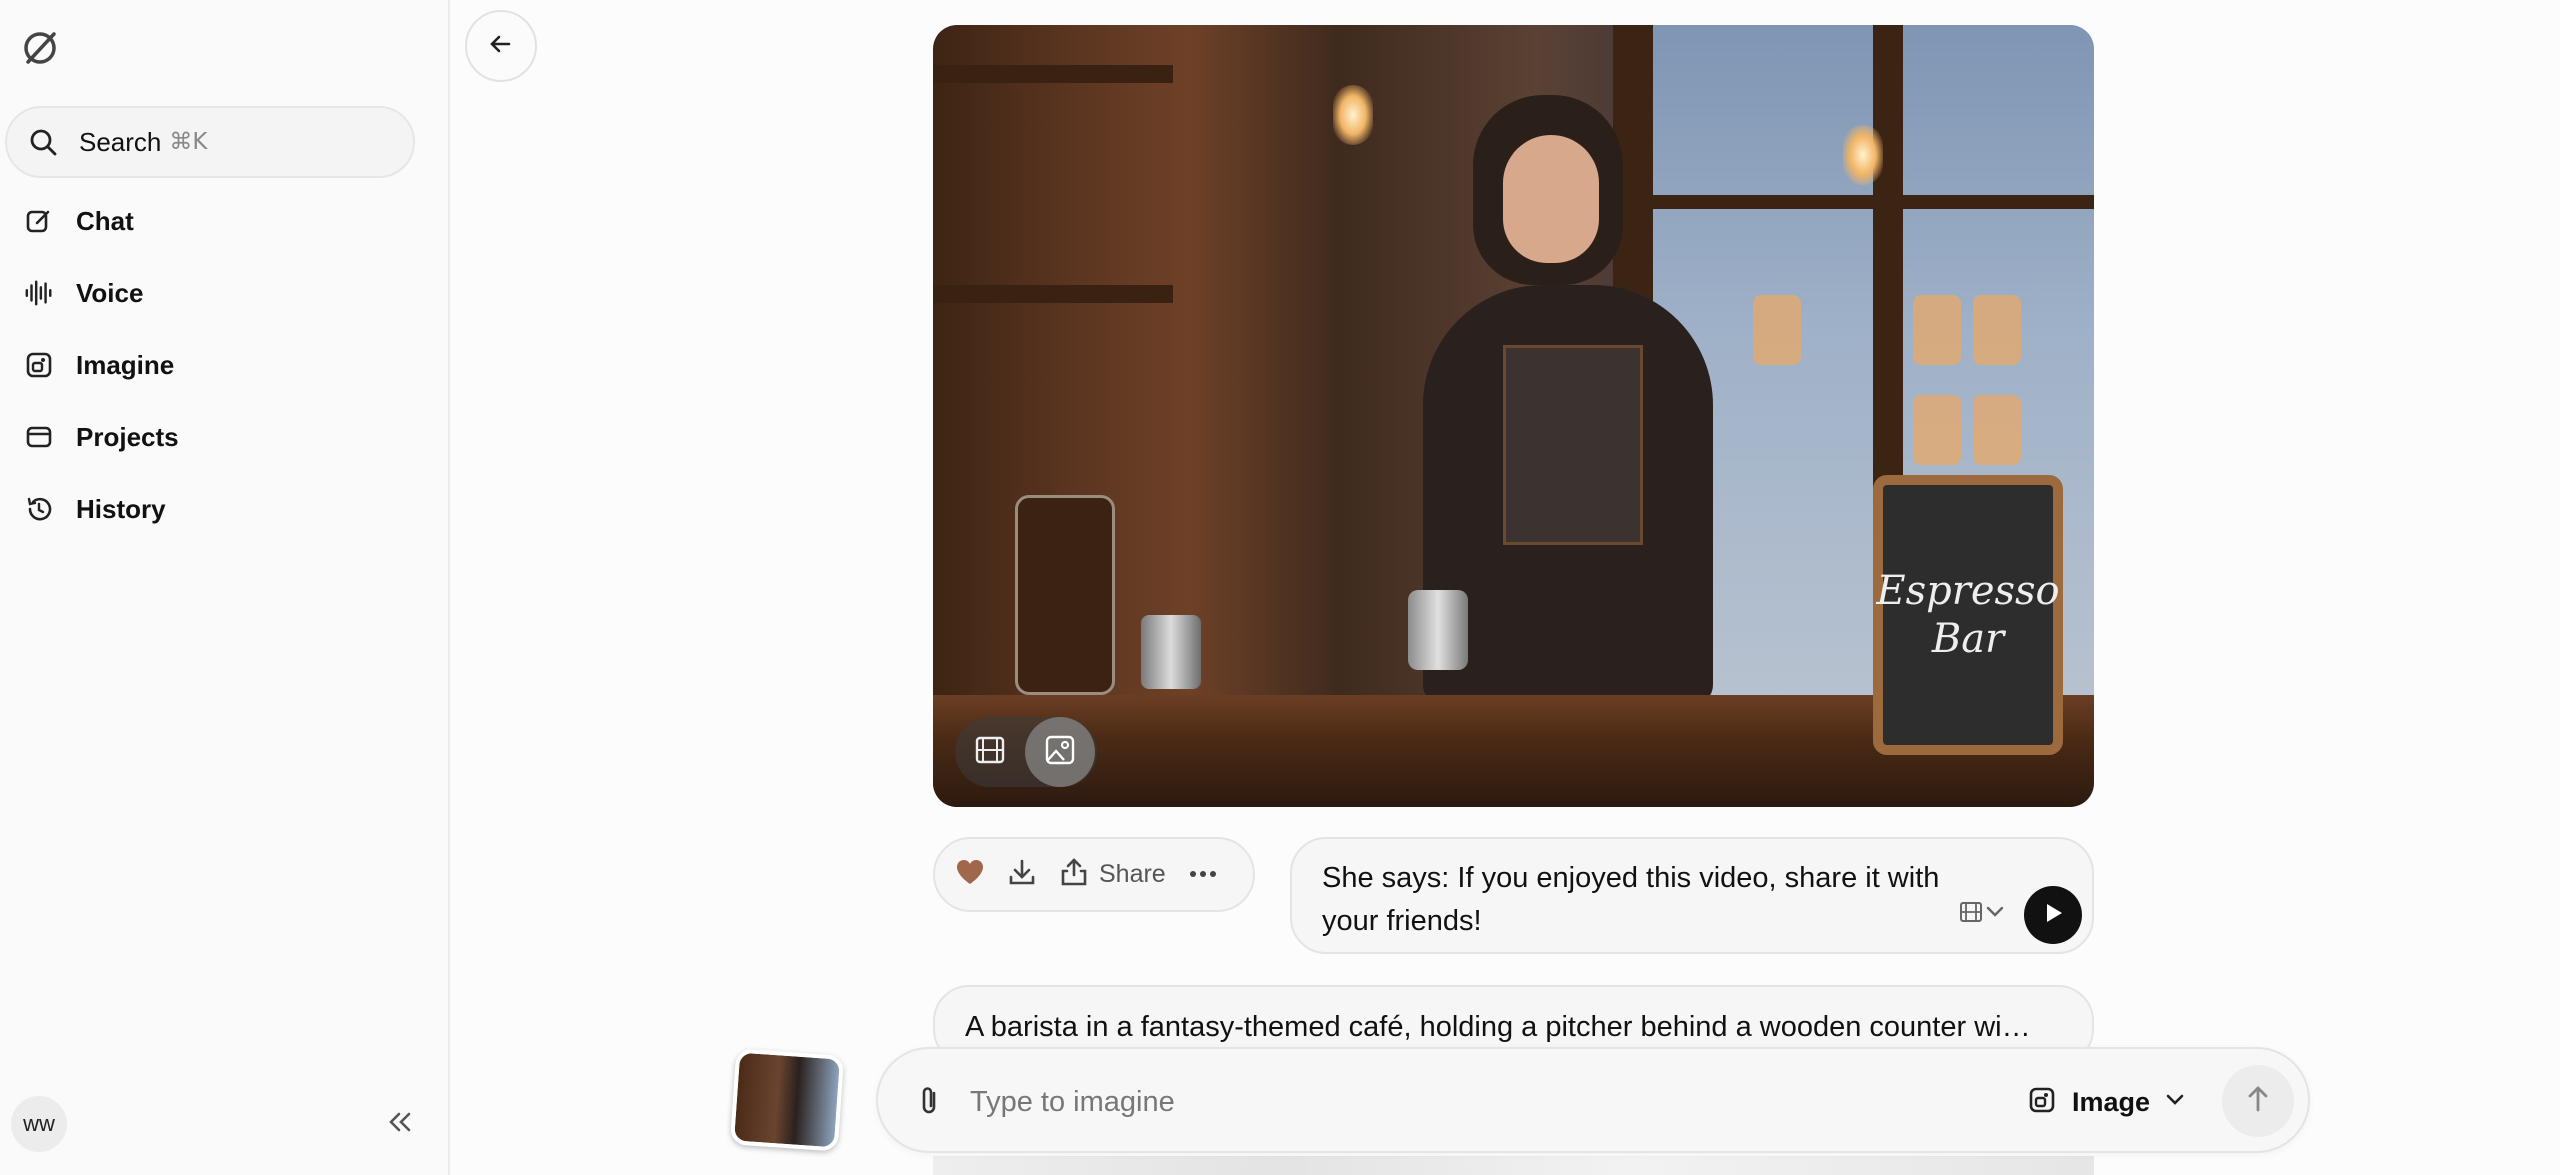  I want to click on barista-face, so click(1551, 199).